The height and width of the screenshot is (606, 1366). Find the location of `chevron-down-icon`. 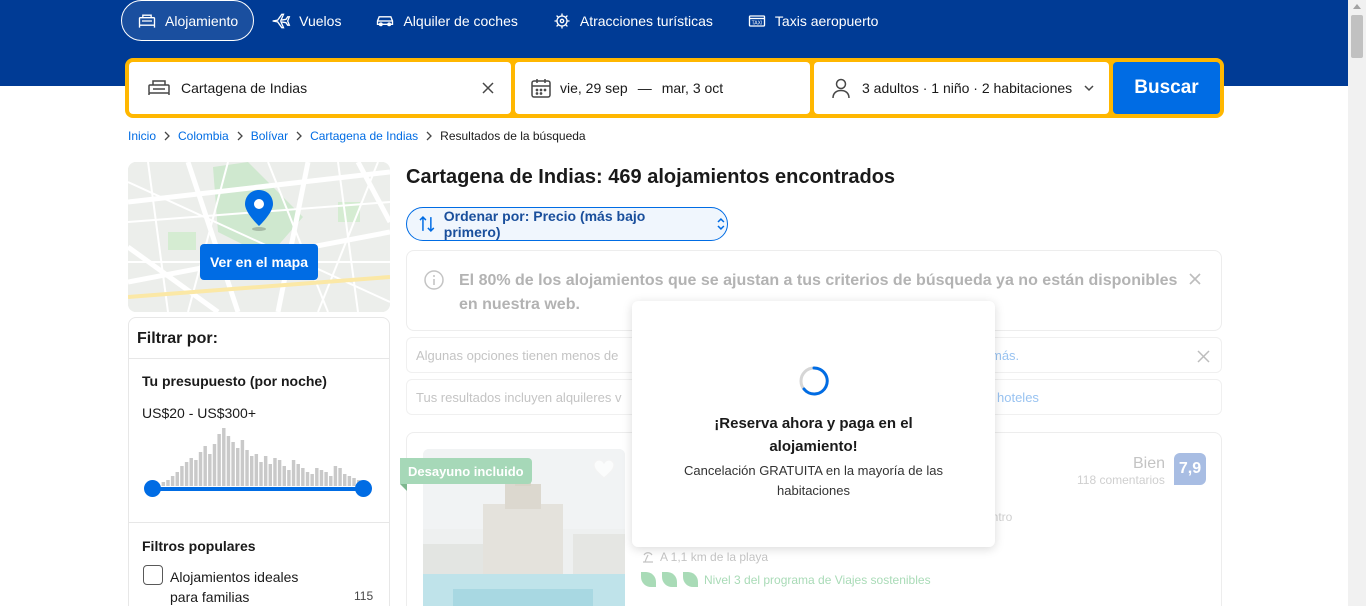

chevron-down-icon is located at coordinates (1089, 88).